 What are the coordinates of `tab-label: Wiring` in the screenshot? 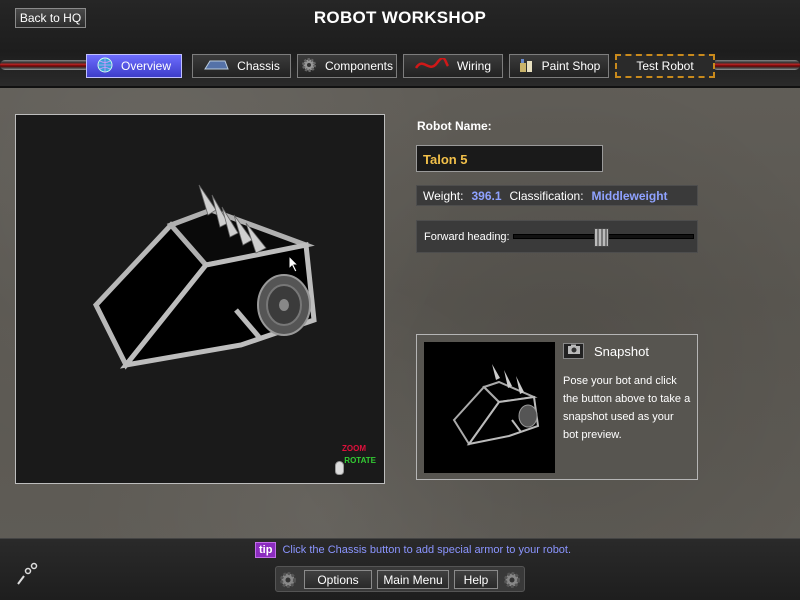 It's located at (473, 66).